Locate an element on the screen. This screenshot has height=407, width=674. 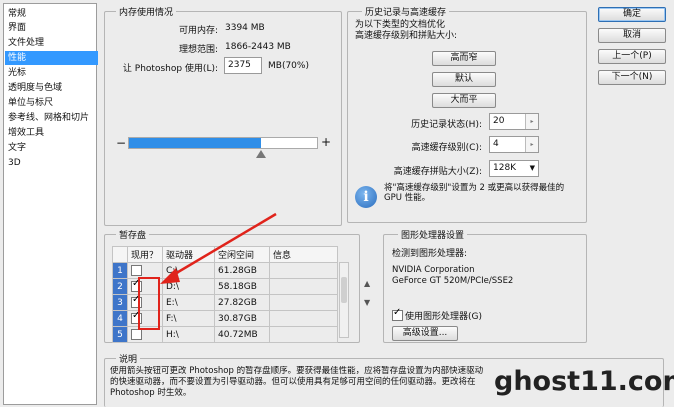
row-number: 1 is located at coordinates (120, 270).